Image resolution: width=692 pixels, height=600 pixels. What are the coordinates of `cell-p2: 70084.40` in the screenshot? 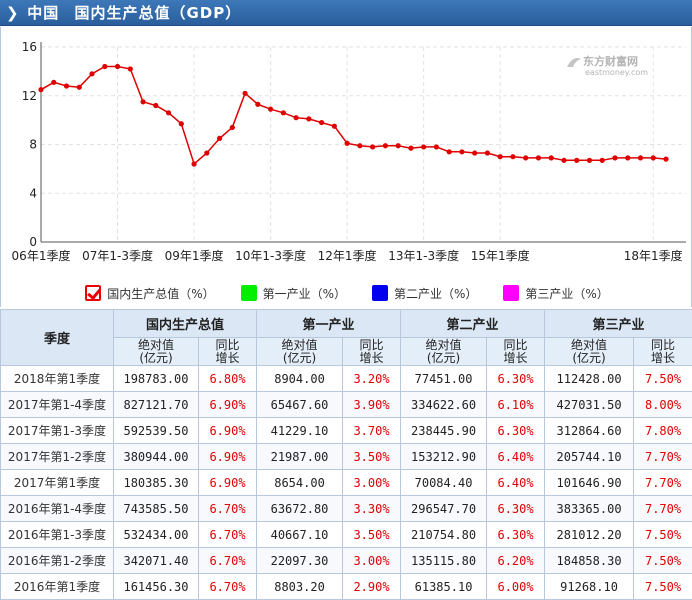 It's located at (444, 482).